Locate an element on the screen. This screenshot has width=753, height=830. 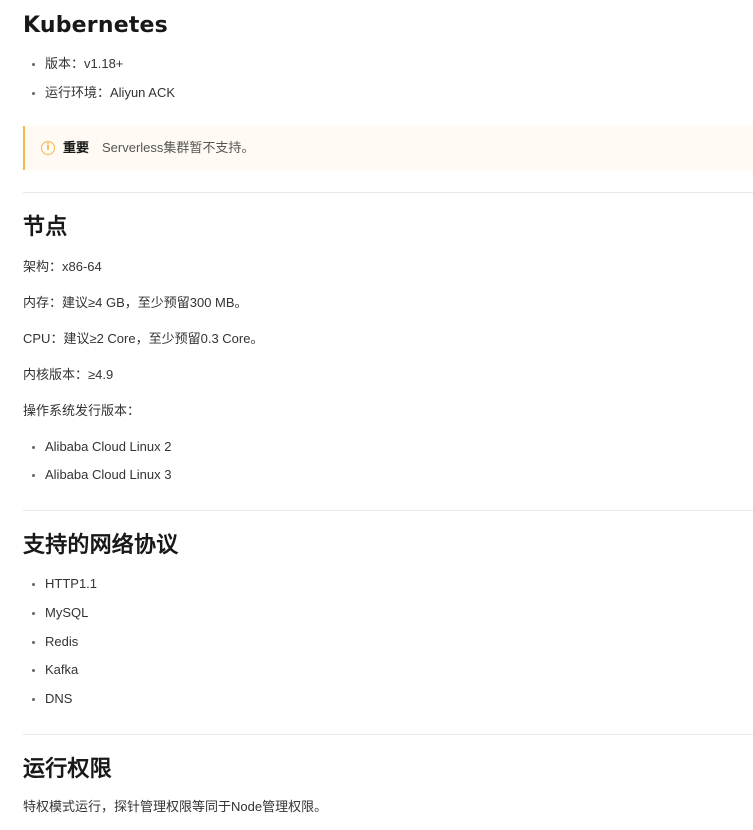
kubernetes-list: 版本：v1.18+ 运行环境：Aliyun ACK is located at coordinates (99, 84).